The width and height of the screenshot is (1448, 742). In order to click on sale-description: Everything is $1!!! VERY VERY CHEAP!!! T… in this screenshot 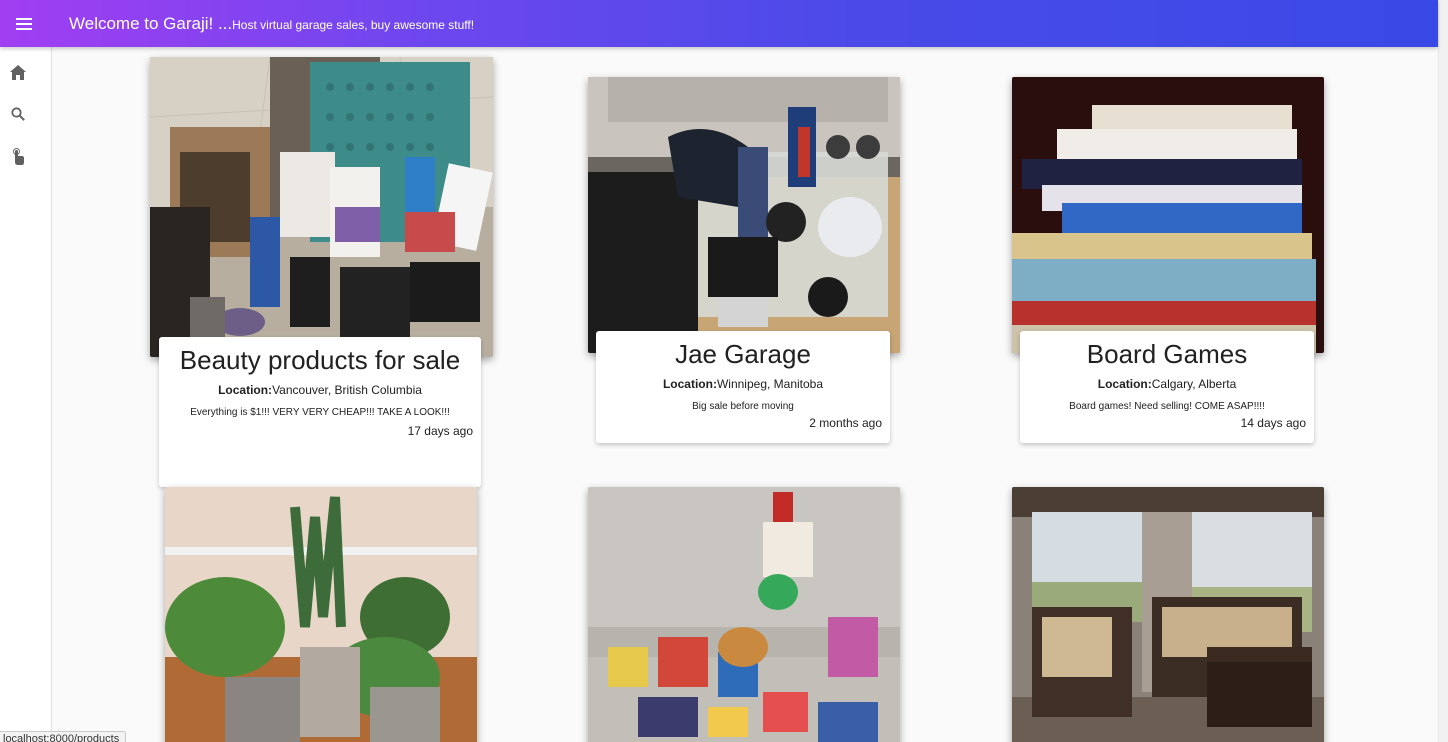, I will do `click(320, 412)`.